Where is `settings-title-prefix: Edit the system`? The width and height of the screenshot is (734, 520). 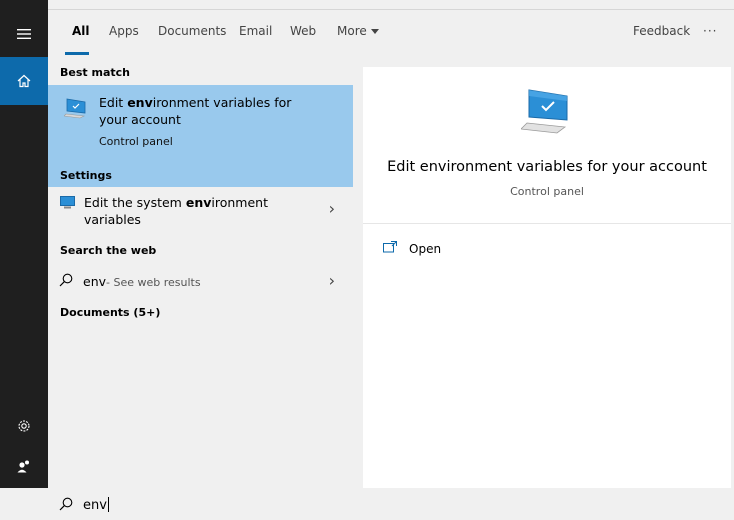 settings-title-prefix: Edit the system is located at coordinates (135, 202).